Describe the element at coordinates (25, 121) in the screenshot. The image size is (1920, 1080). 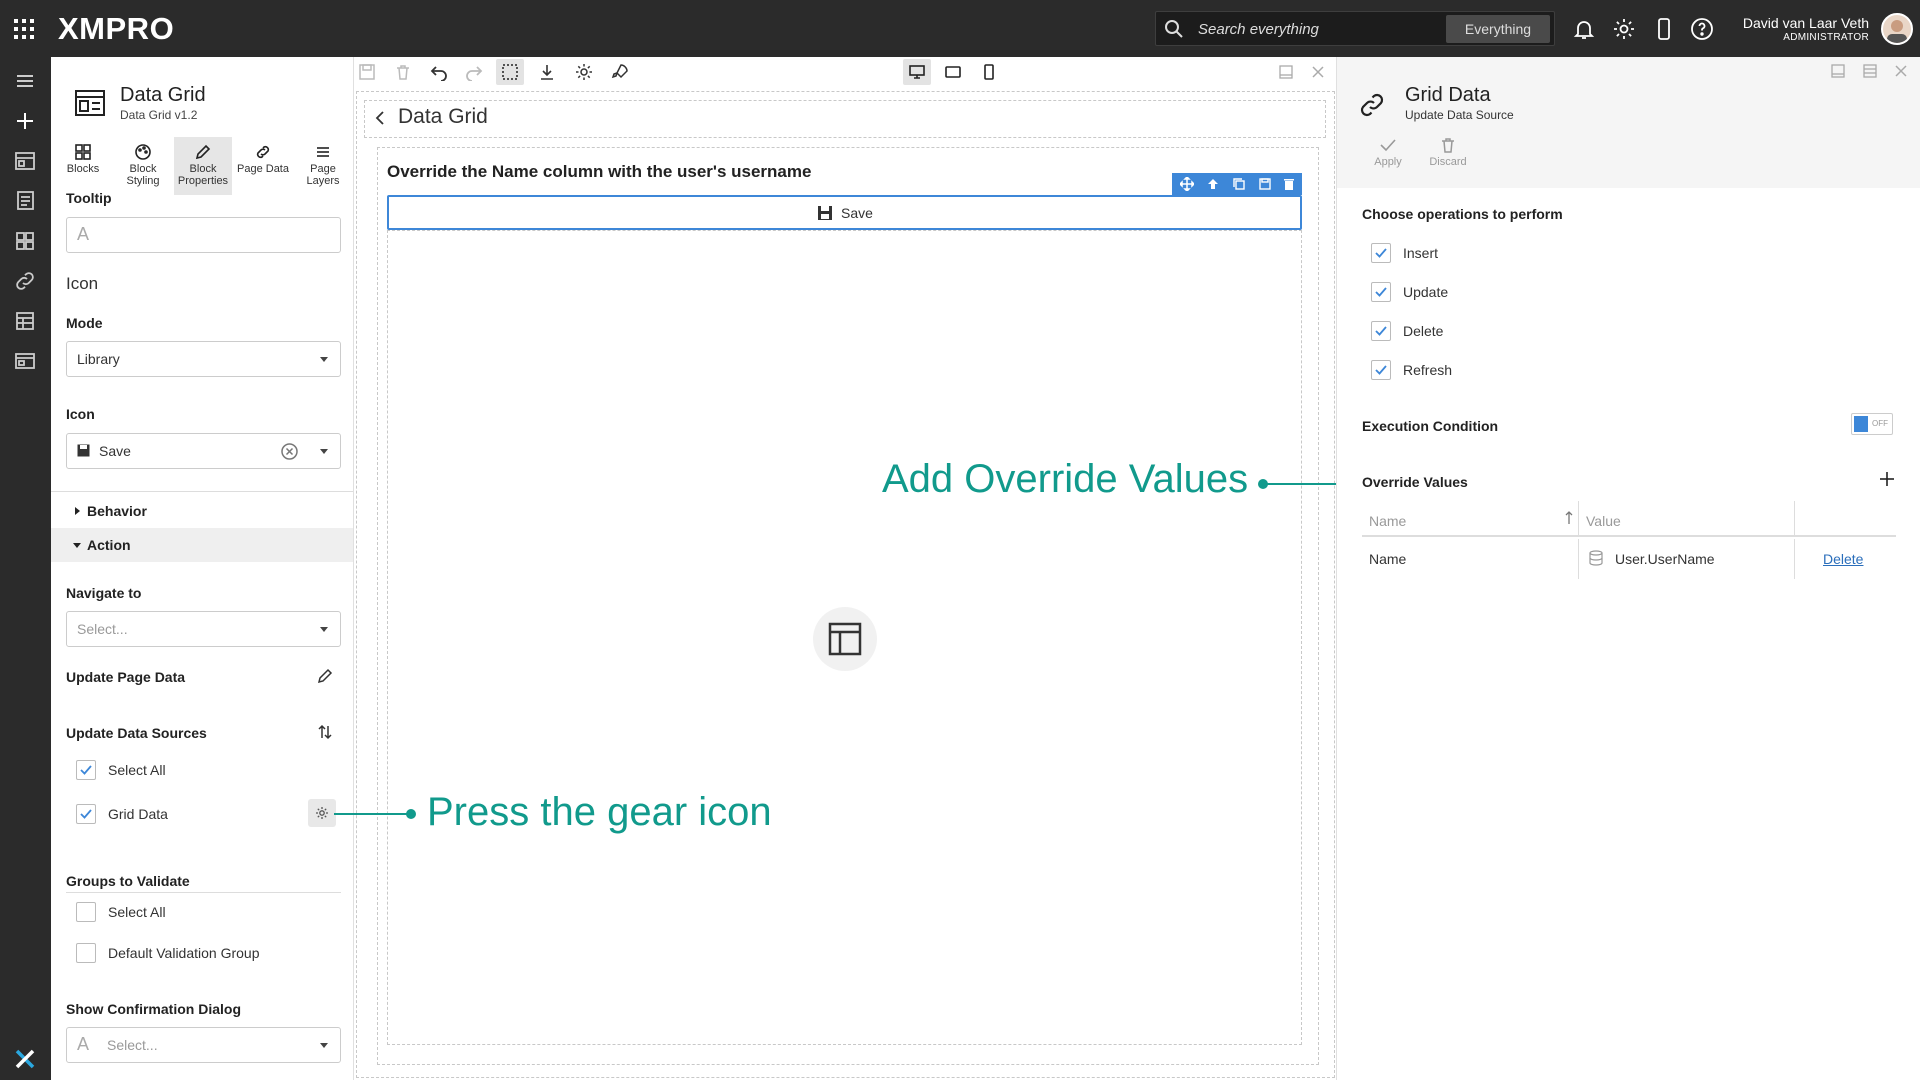
I see `add-icon` at that location.